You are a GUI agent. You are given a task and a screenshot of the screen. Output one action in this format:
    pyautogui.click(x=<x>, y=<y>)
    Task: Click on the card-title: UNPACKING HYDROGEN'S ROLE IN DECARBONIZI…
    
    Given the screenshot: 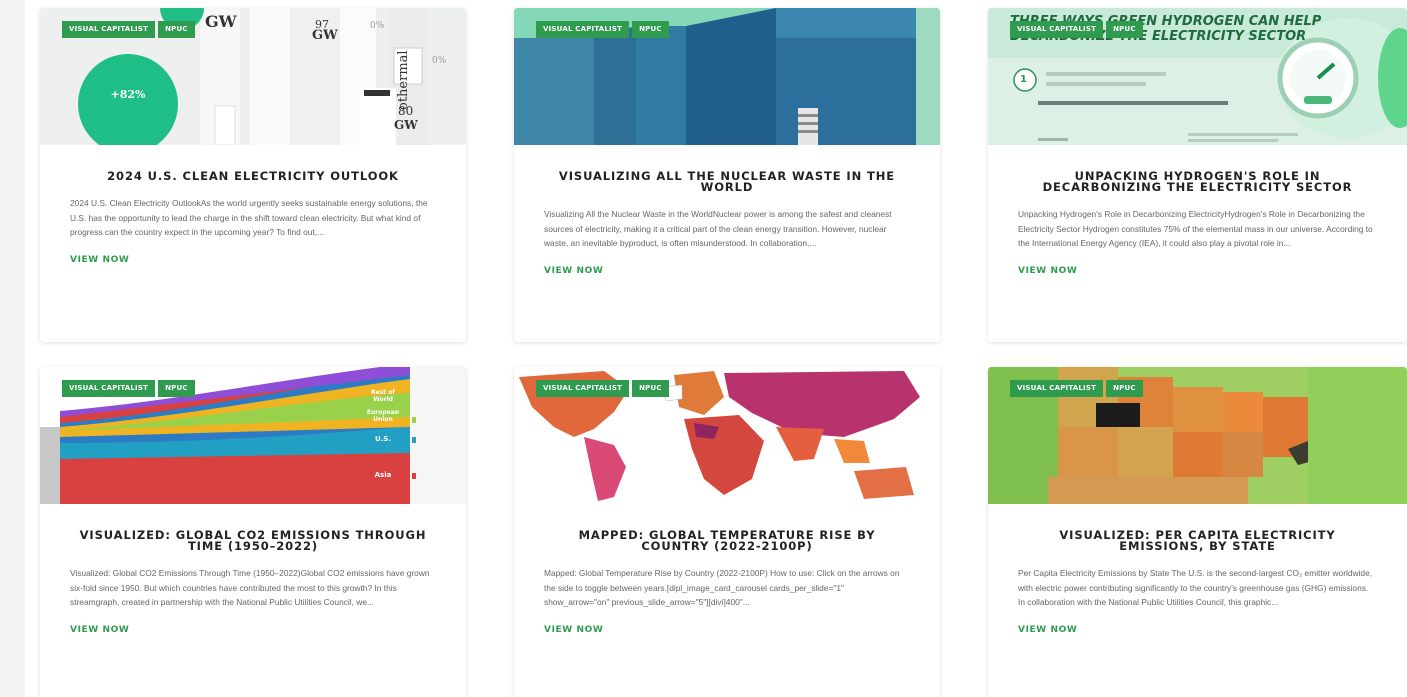 What is the action you would take?
    pyautogui.click(x=1197, y=181)
    